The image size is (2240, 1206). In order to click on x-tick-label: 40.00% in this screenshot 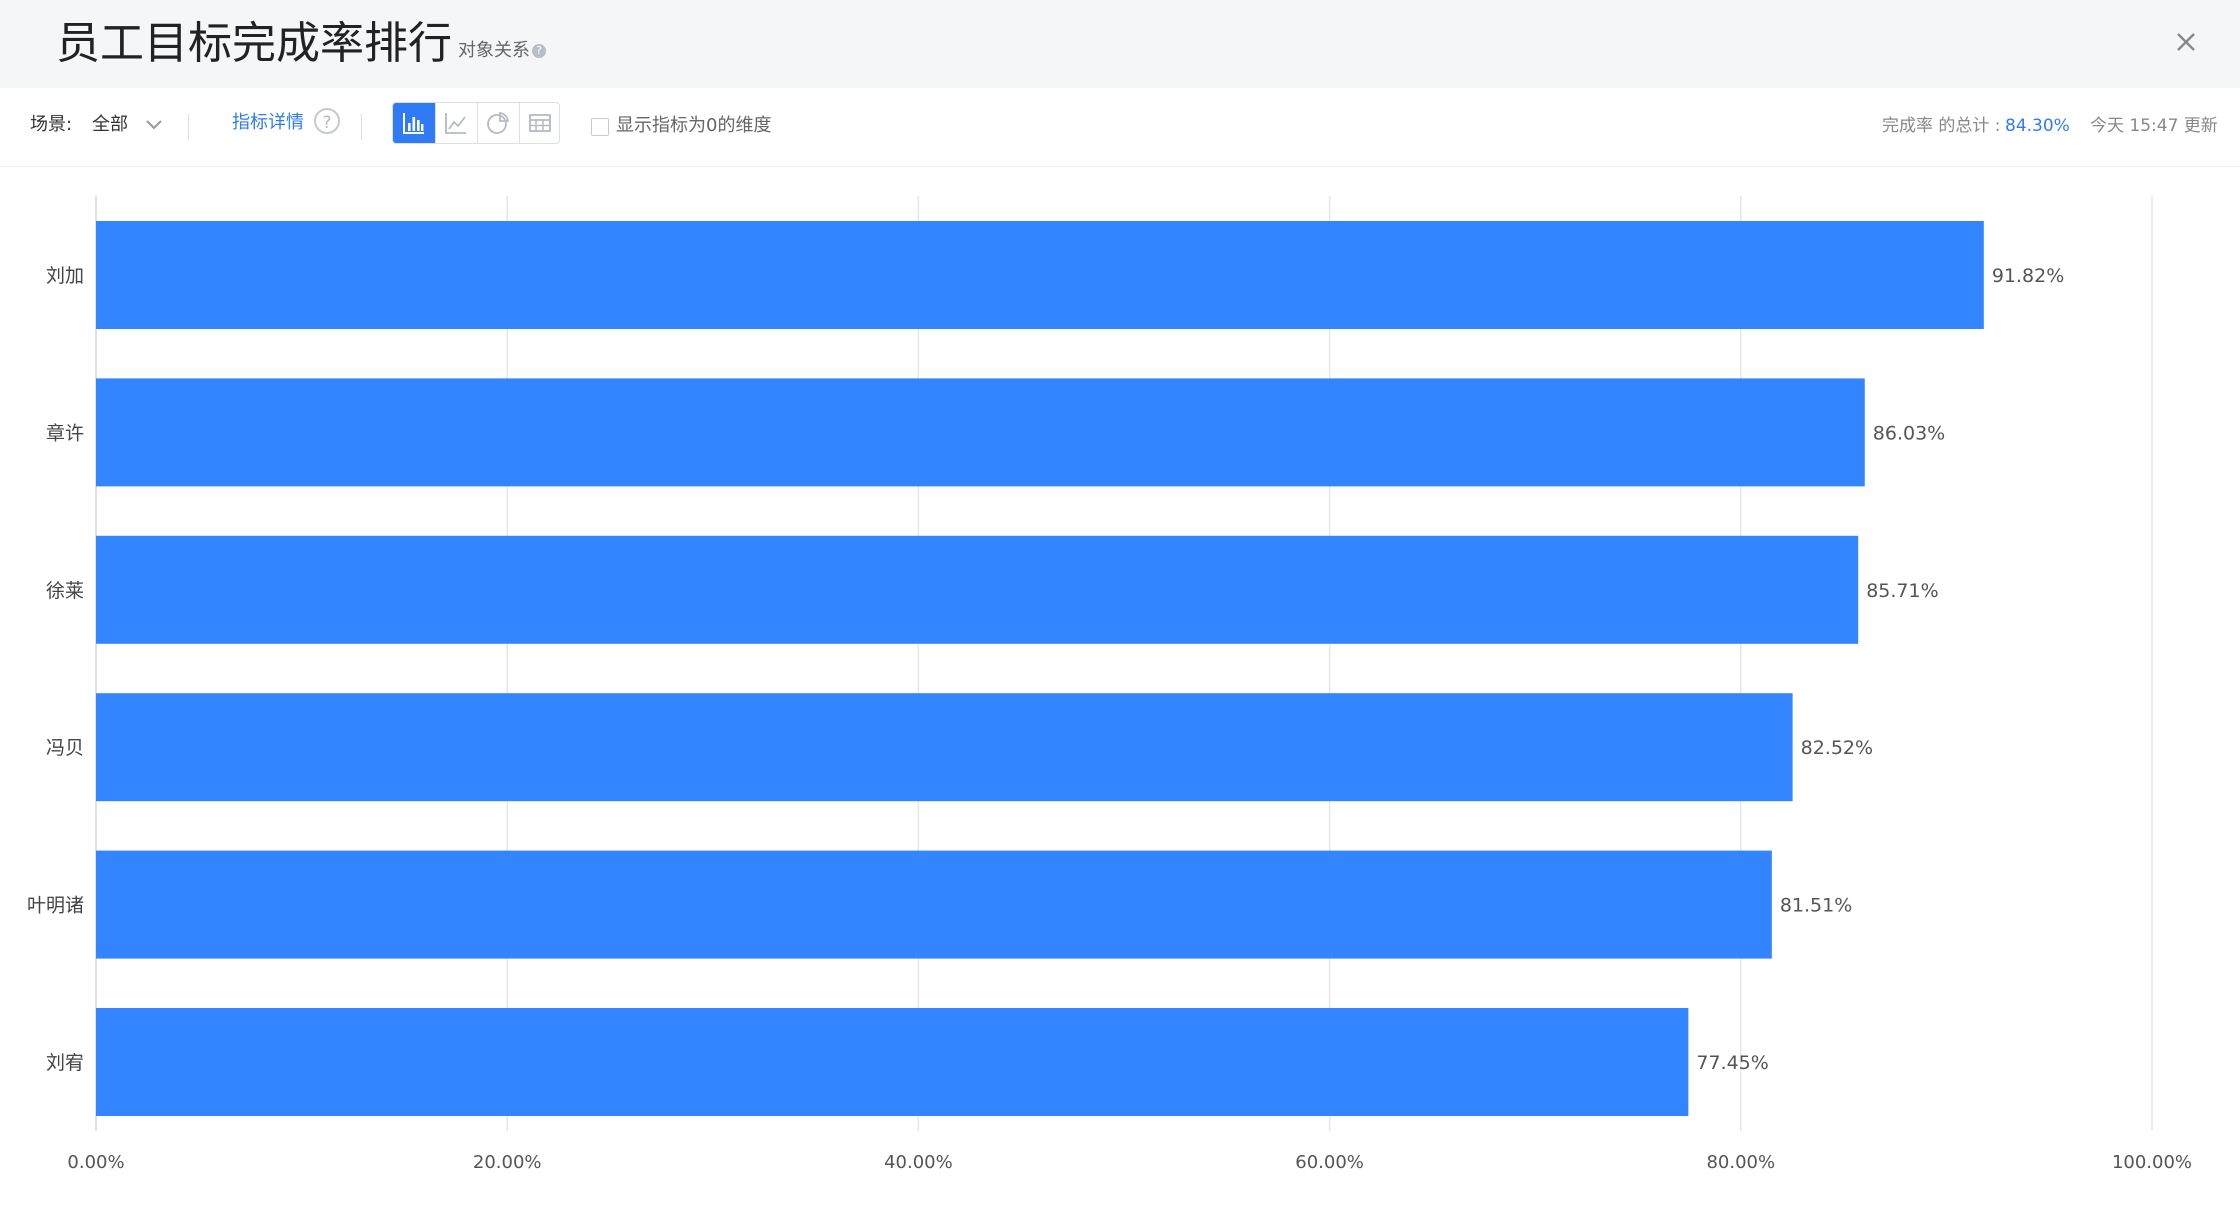, I will do `click(918, 1162)`.